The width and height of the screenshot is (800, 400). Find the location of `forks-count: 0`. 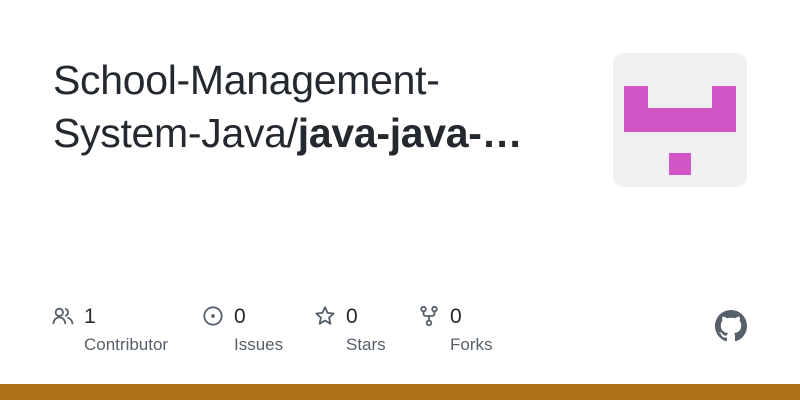

forks-count: 0 is located at coordinates (456, 316).